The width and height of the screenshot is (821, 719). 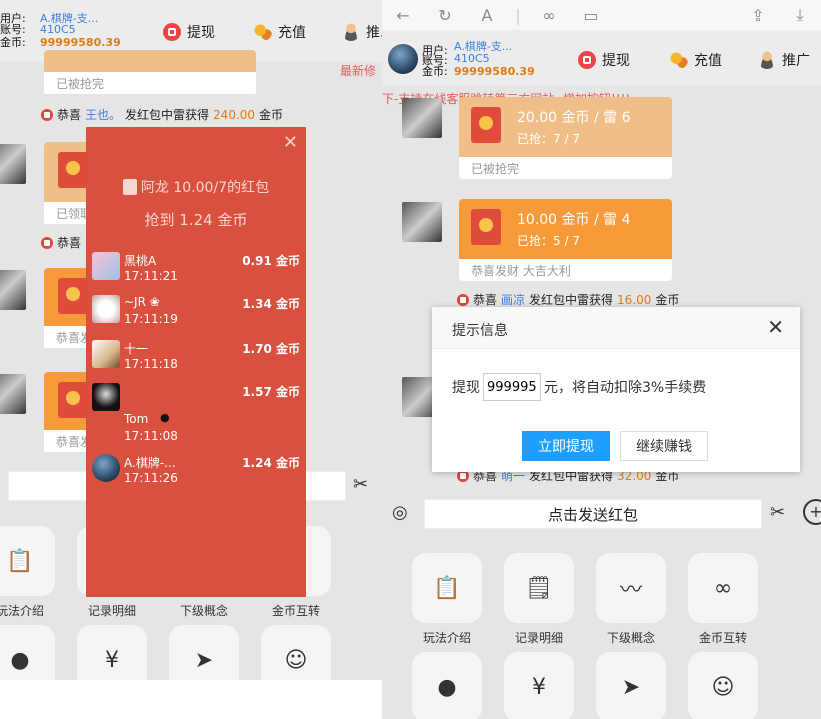 What do you see at coordinates (358, 71) in the screenshot?
I see `marquee-text: 最新修` at bounding box center [358, 71].